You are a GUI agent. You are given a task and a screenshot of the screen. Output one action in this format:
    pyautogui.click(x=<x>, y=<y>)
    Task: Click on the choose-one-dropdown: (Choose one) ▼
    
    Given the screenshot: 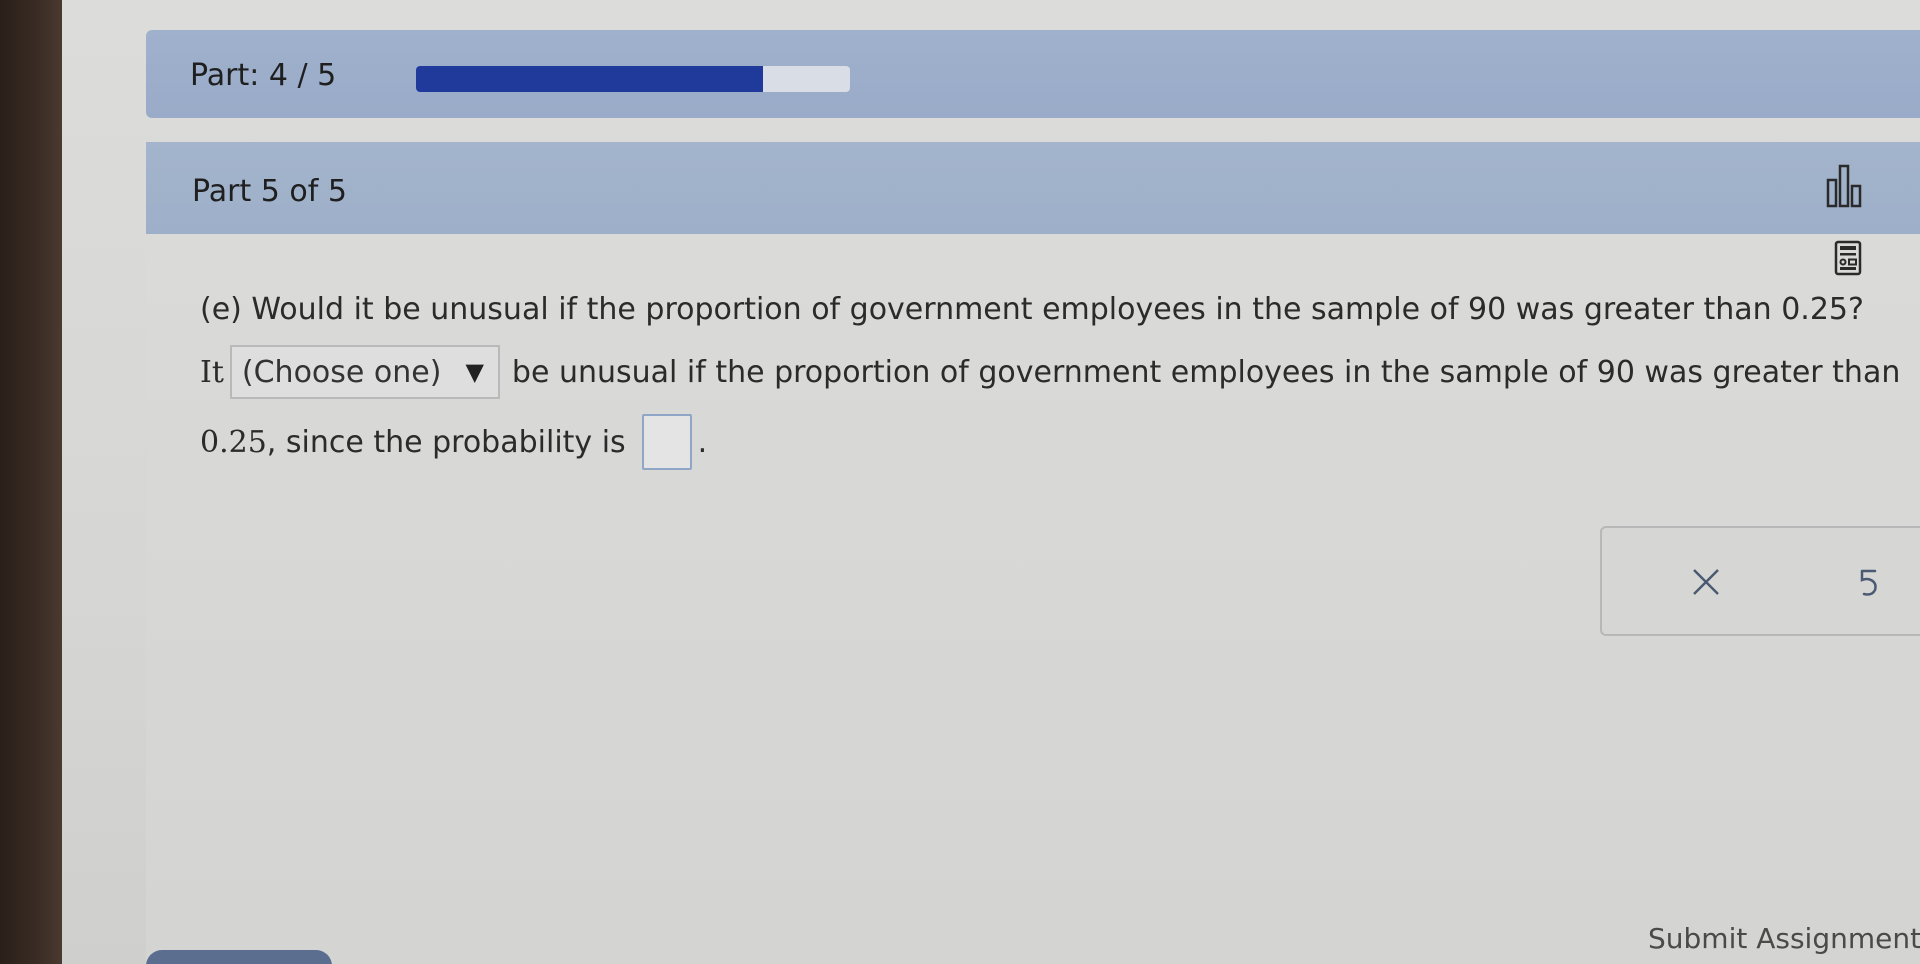 What is the action you would take?
    pyautogui.click(x=364, y=372)
    